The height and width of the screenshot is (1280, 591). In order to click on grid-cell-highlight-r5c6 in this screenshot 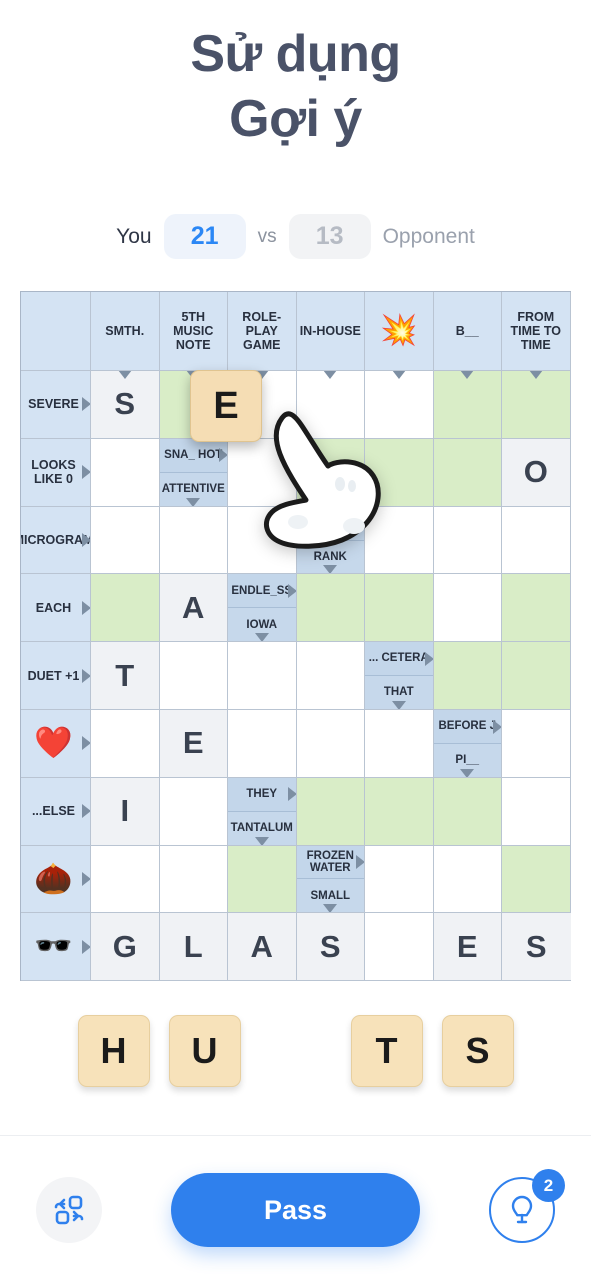, I will do `click(467, 676)`.